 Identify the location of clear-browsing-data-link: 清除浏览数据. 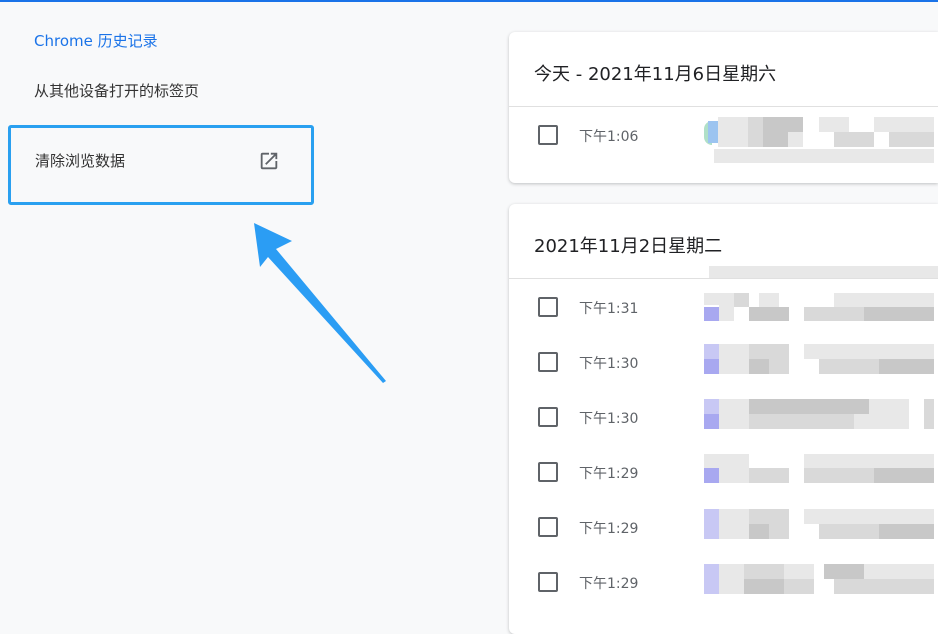
(161, 165).